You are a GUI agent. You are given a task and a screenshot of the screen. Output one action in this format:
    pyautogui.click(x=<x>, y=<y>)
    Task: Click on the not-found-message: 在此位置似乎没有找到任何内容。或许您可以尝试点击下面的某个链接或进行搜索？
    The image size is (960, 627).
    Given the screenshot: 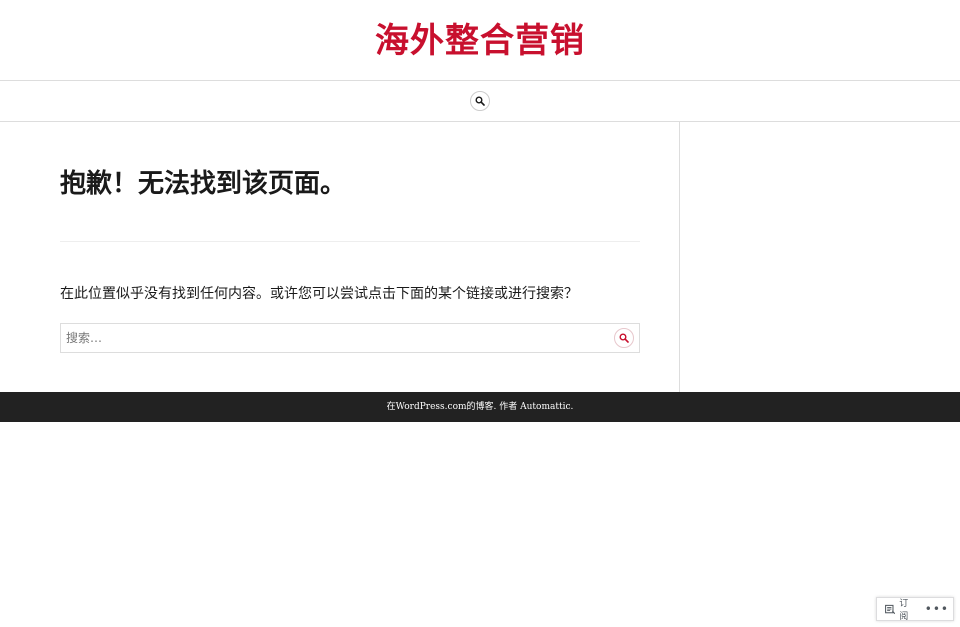 What is the action you would take?
    pyautogui.click(x=319, y=294)
    